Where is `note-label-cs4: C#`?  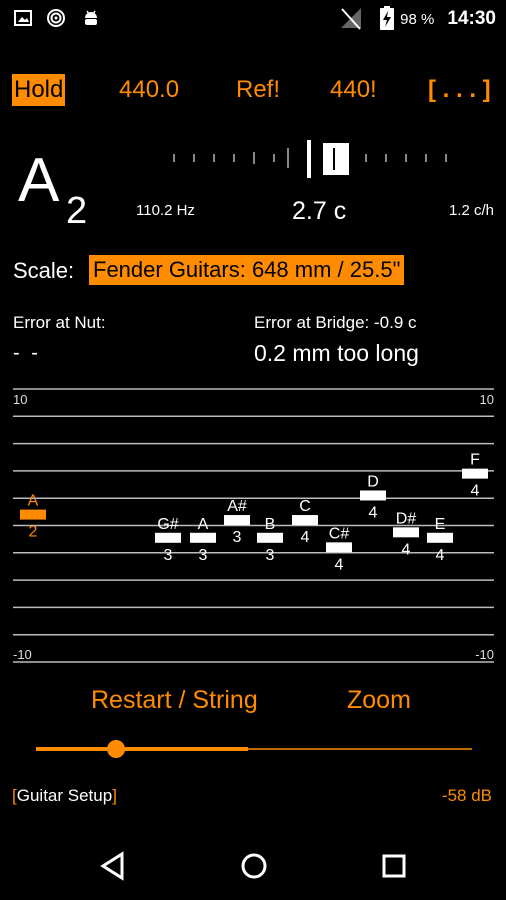 note-label-cs4: C# is located at coordinates (339, 533).